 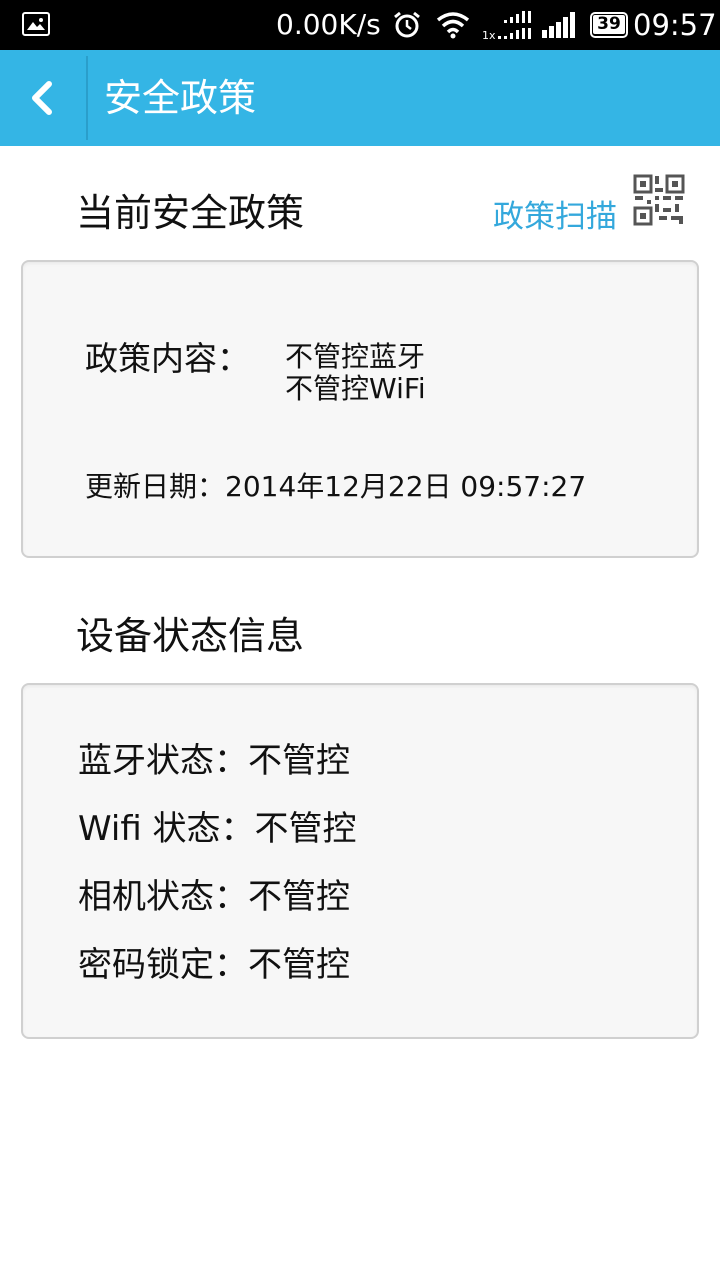 I want to click on policy-content-label: 政策内容：, so click(x=167, y=358).